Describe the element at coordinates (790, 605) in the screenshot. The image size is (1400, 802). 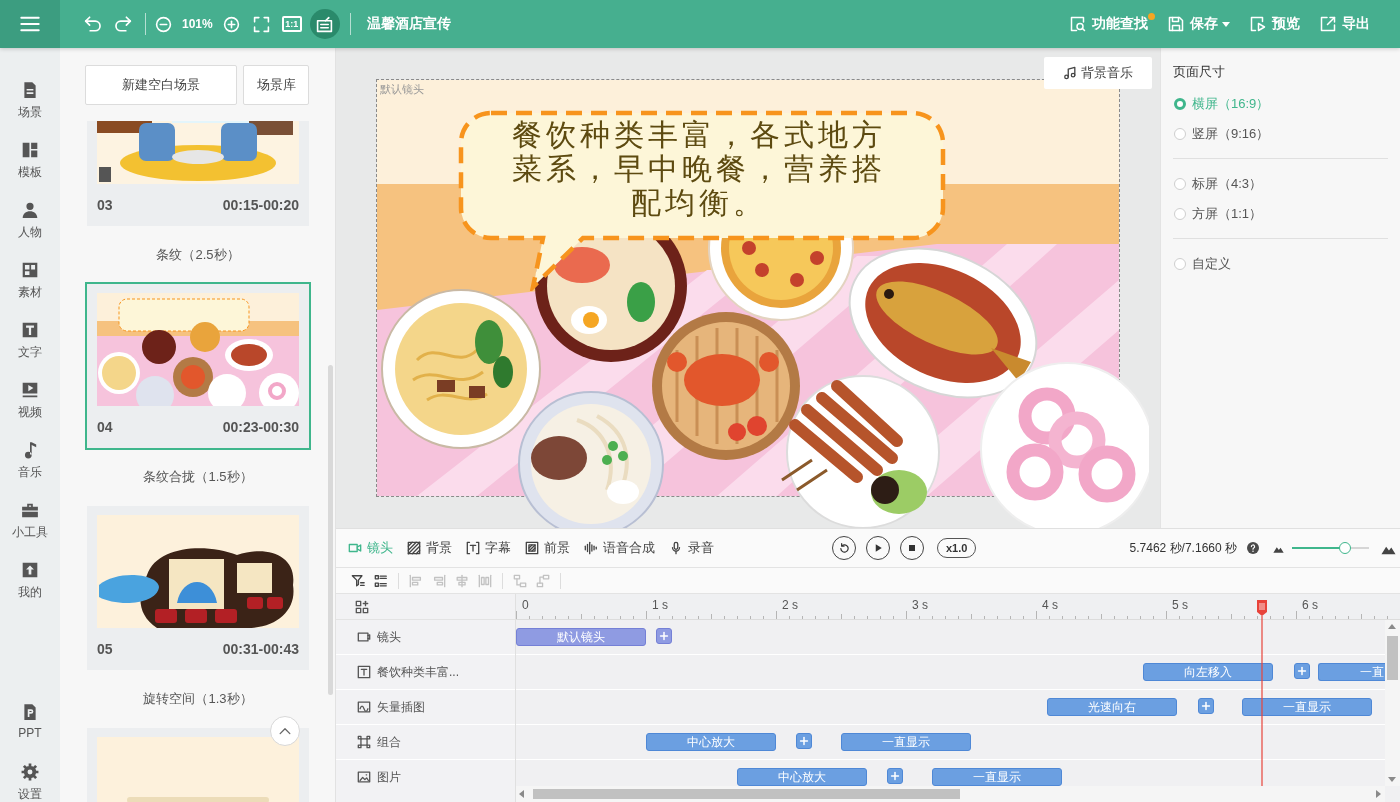
I see `ruler-label: 2 s` at that location.